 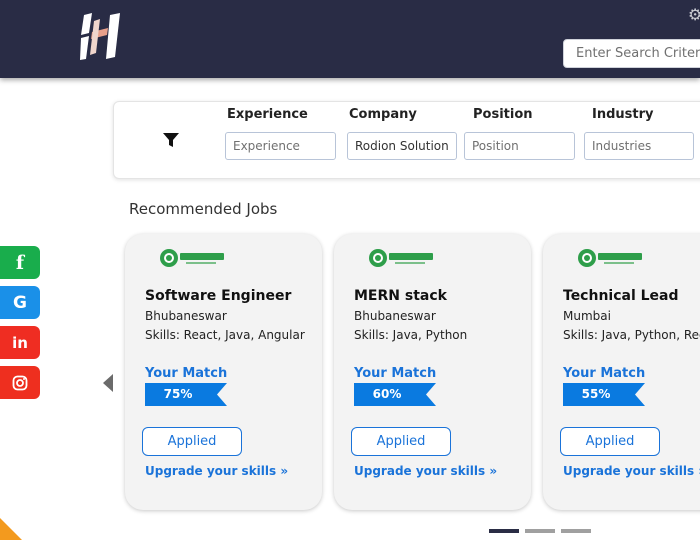 What do you see at coordinates (218, 296) in the screenshot?
I see `job-title: Software Engineer` at bounding box center [218, 296].